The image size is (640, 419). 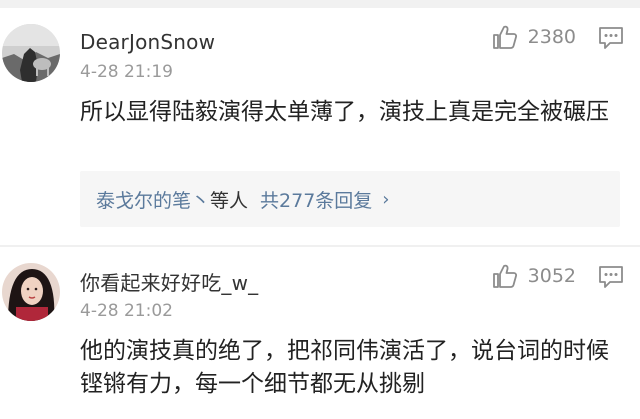 I want to click on chevron-right-icon: ›, so click(x=386, y=199).